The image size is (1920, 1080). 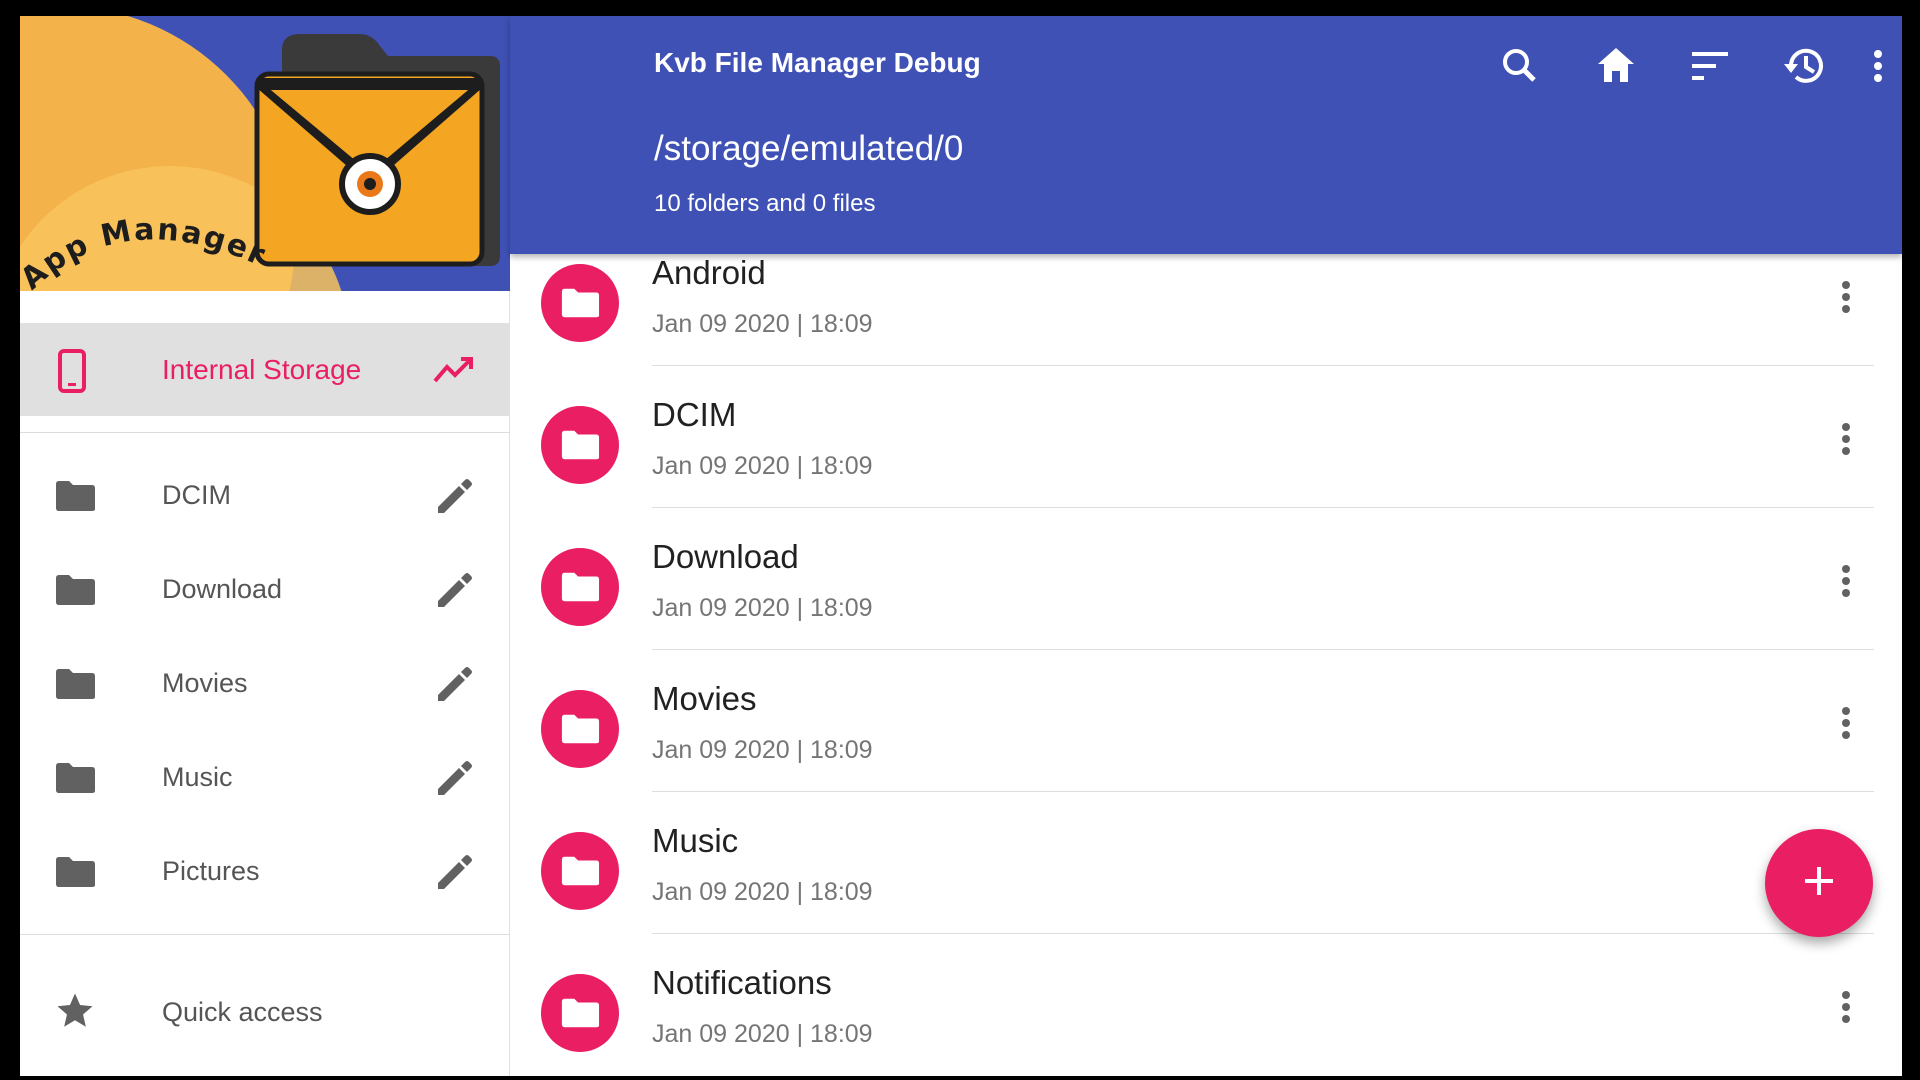 I want to click on internal-storage-label: Internal Storage, so click(x=262, y=369).